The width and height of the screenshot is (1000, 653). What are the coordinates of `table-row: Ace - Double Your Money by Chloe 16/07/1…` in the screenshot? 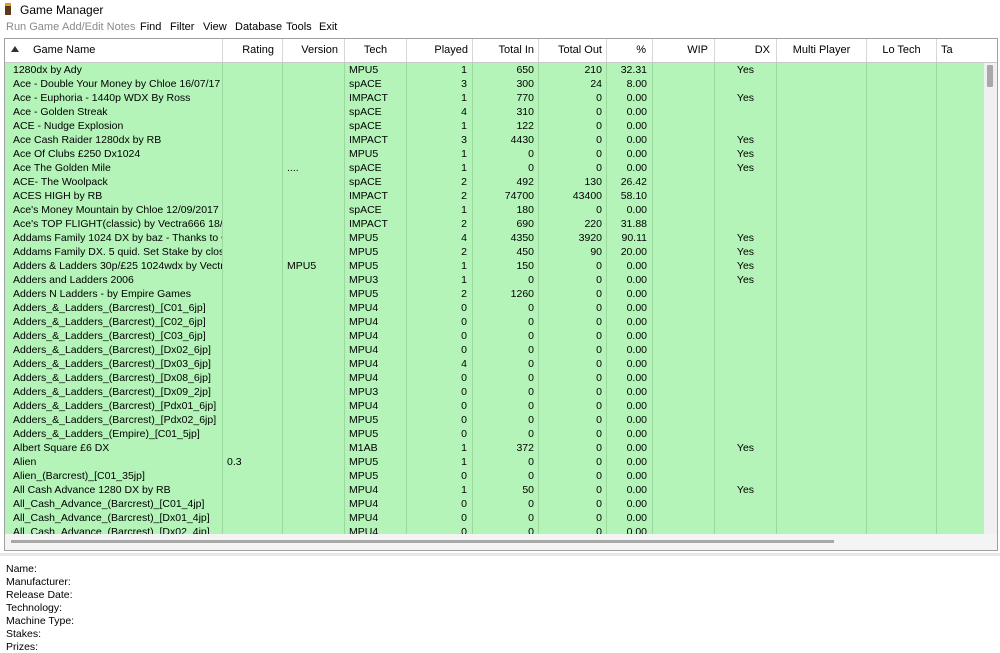 It's located at (495, 84).